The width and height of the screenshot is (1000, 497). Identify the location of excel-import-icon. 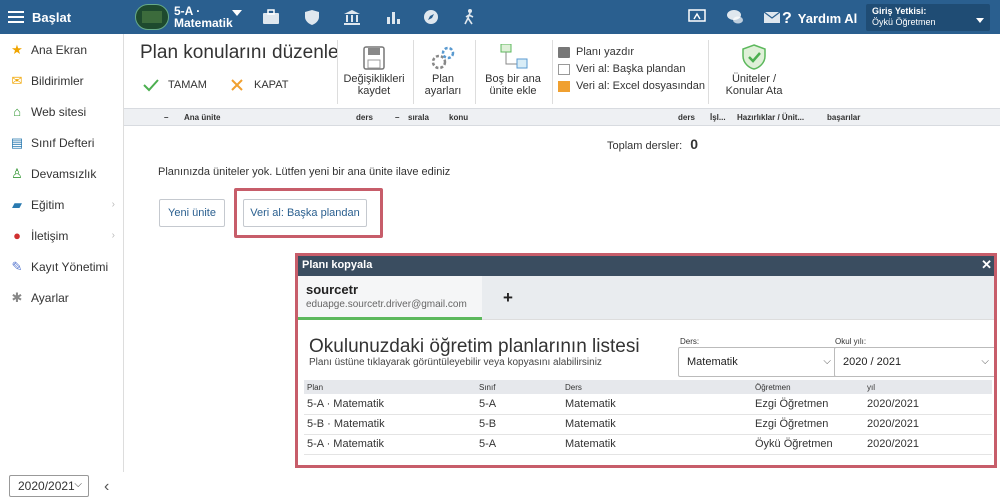
(564, 86).